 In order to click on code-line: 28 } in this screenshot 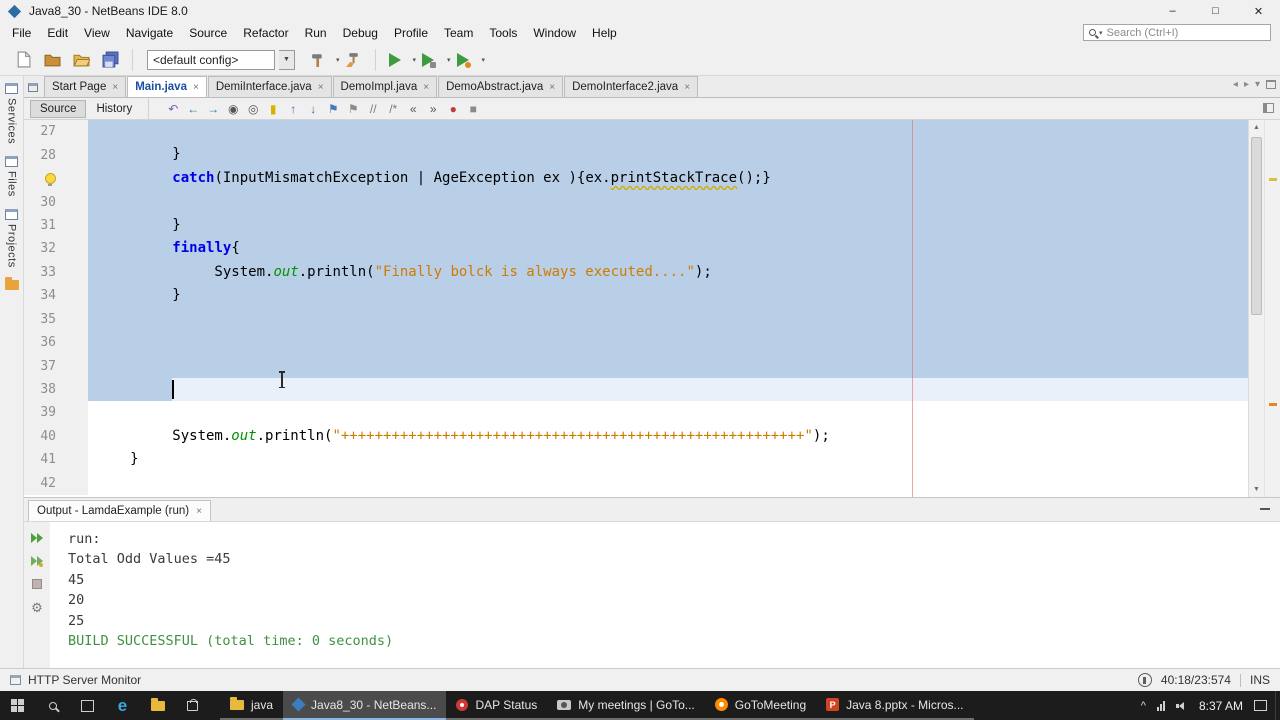, I will do `click(636, 155)`.